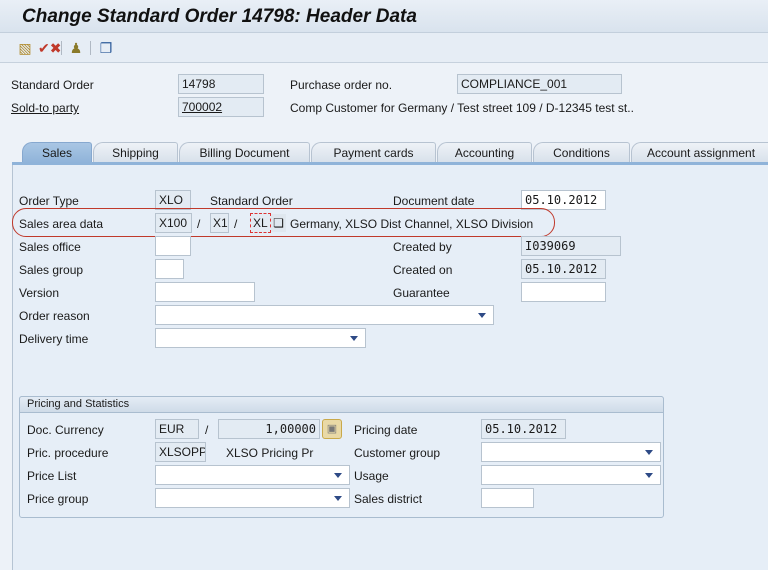 The height and width of the screenshot is (570, 768). I want to click on guarantee-label: Guarantee, so click(421, 293).